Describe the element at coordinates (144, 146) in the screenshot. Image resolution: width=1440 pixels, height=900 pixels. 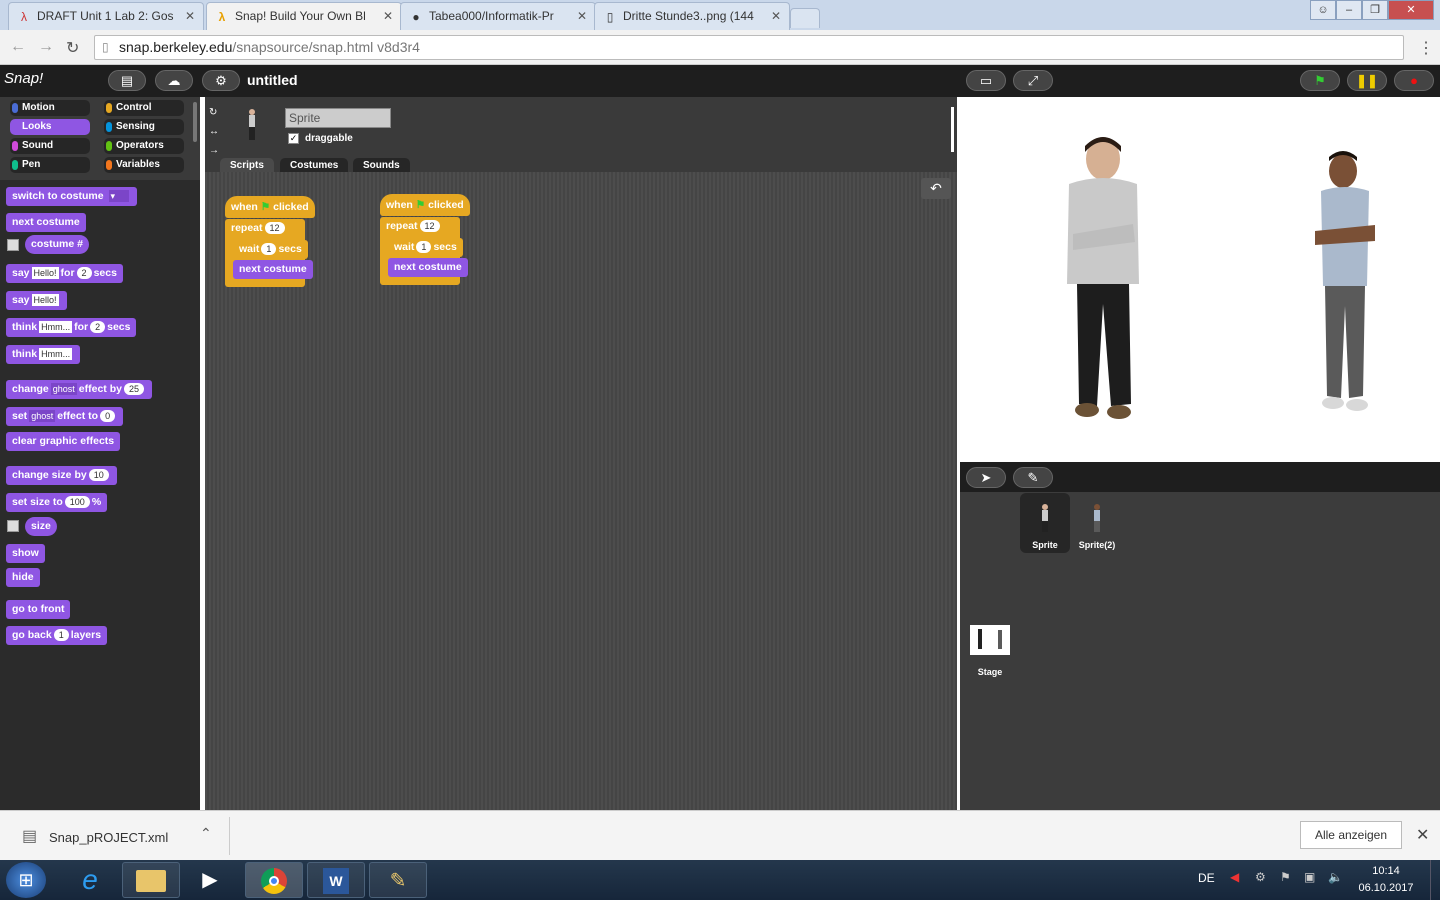
I see `category-operators: Operators` at that location.